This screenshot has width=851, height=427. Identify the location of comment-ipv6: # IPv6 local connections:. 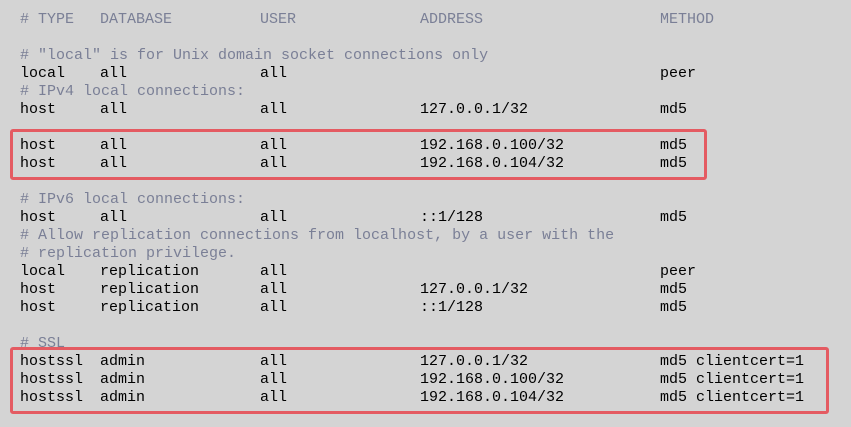
(133, 199).